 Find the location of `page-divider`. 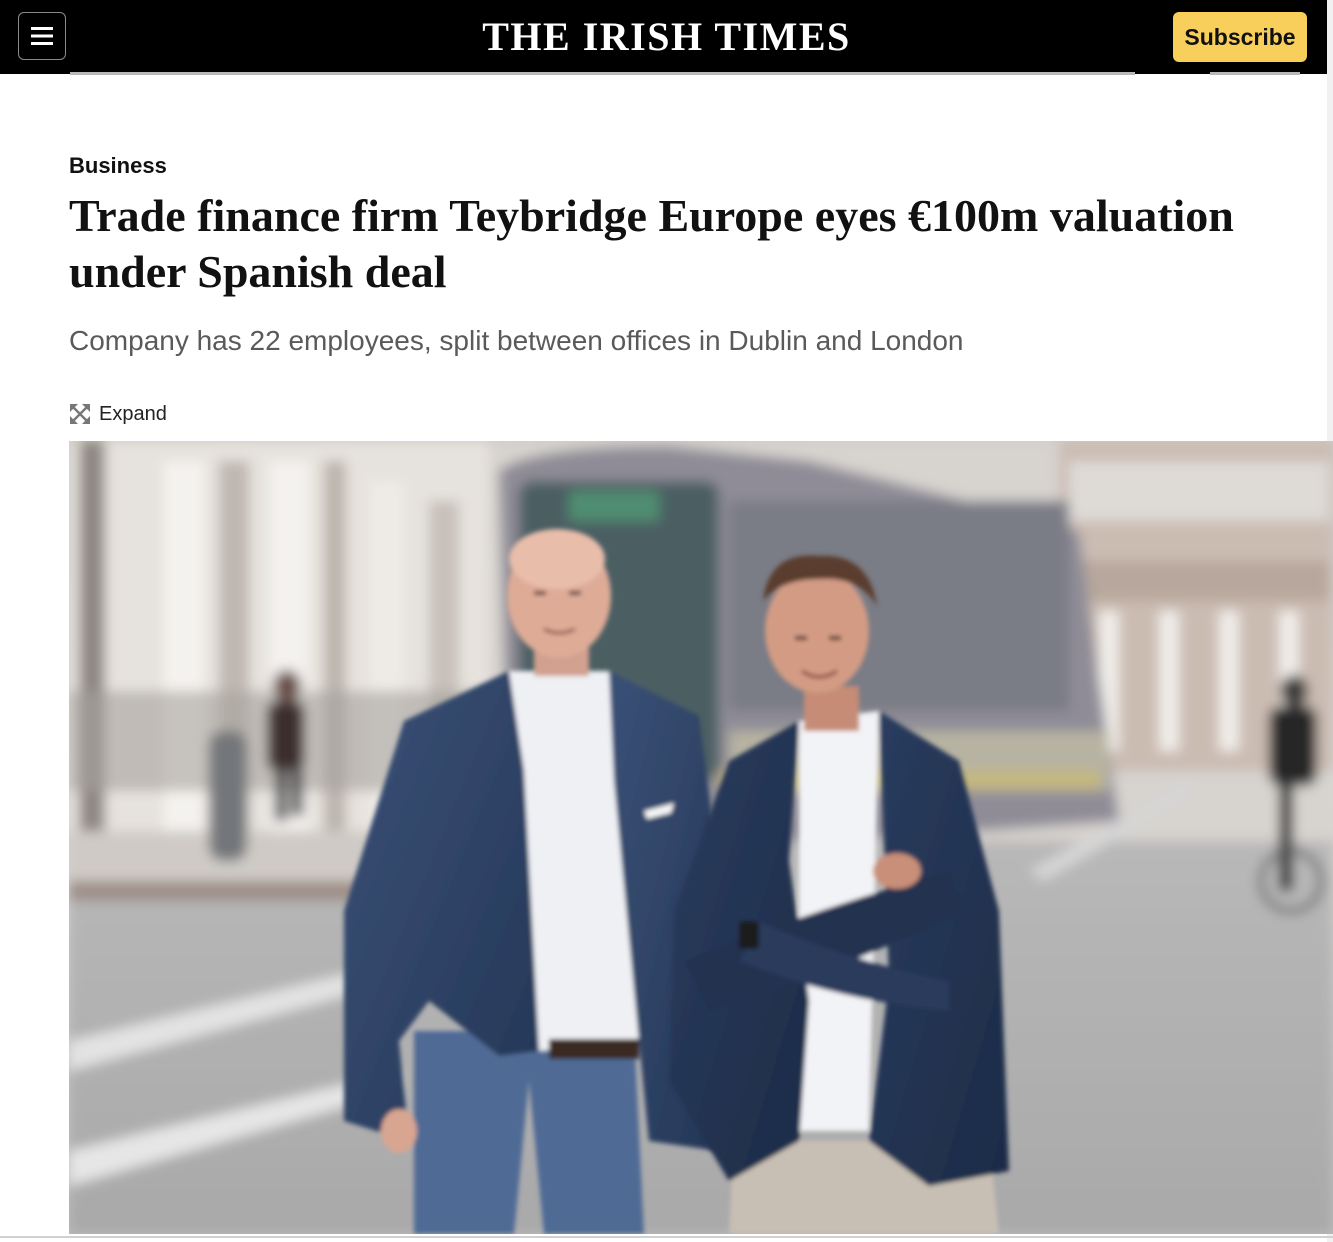

page-divider is located at coordinates (666, 1237).